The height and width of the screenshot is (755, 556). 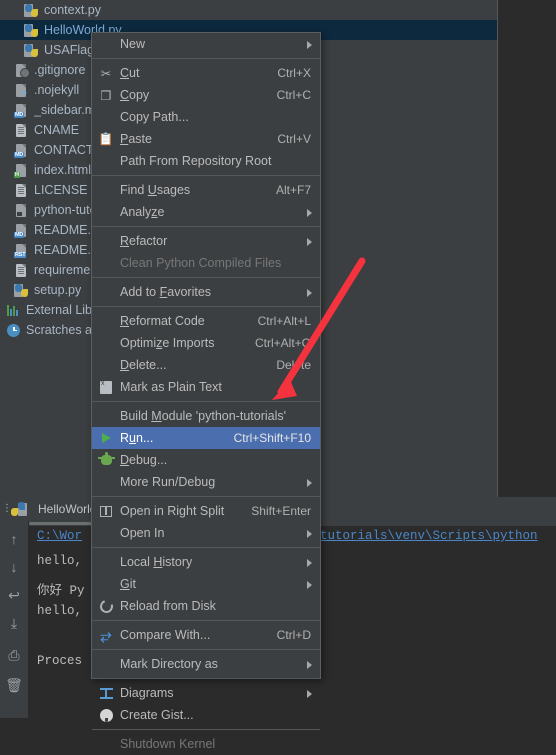 What do you see at coordinates (14, 595) in the screenshot?
I see `soft-wrap-icon: ↩` at bounding box center [14, 595].